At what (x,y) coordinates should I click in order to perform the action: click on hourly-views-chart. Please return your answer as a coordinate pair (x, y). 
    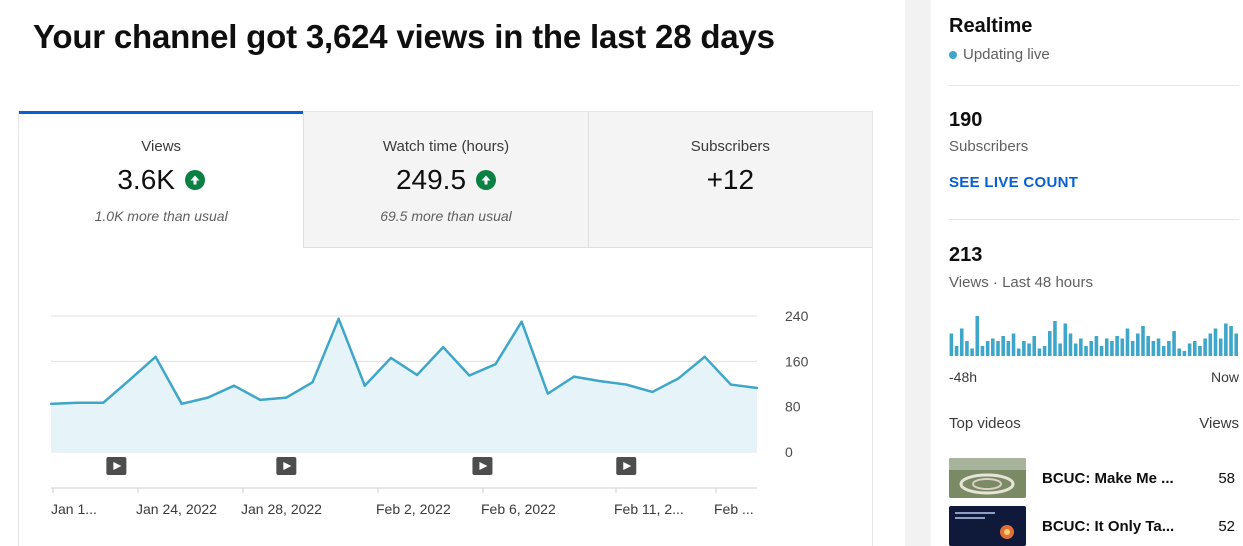
    Looking at the image, I should click on (1093, 336).